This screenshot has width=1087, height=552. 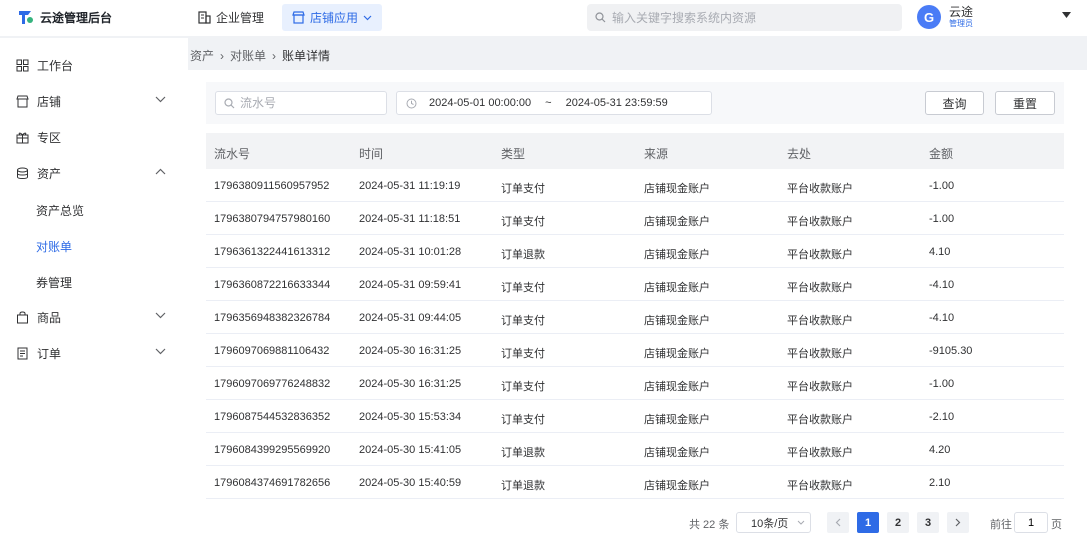 I want to click on breadcrumb-assets: 资产, so click(x=202, y=55).